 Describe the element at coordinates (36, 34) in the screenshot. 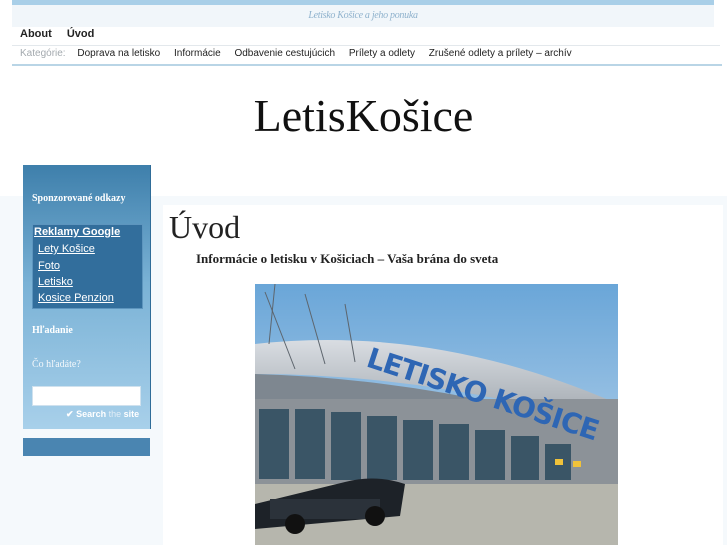

I see `nav-item-about: About` at that location.